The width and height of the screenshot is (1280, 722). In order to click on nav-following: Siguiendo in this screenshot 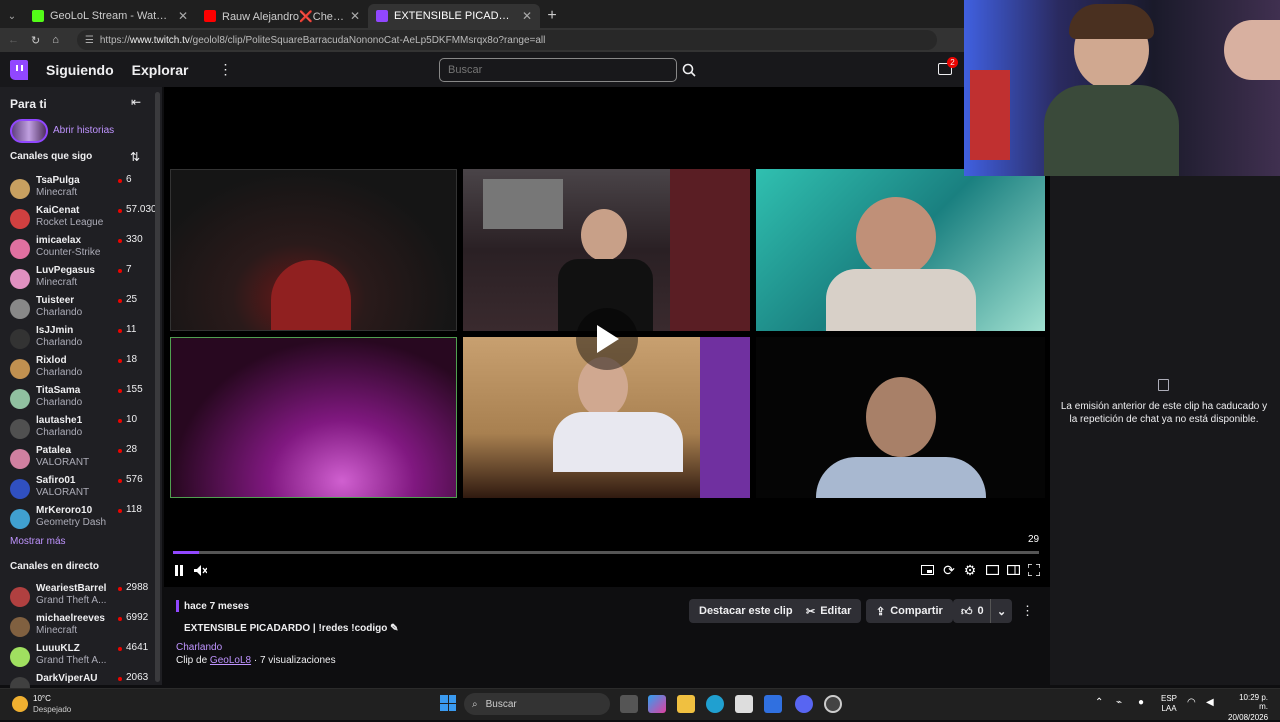, I will do `click(80, 70)`.